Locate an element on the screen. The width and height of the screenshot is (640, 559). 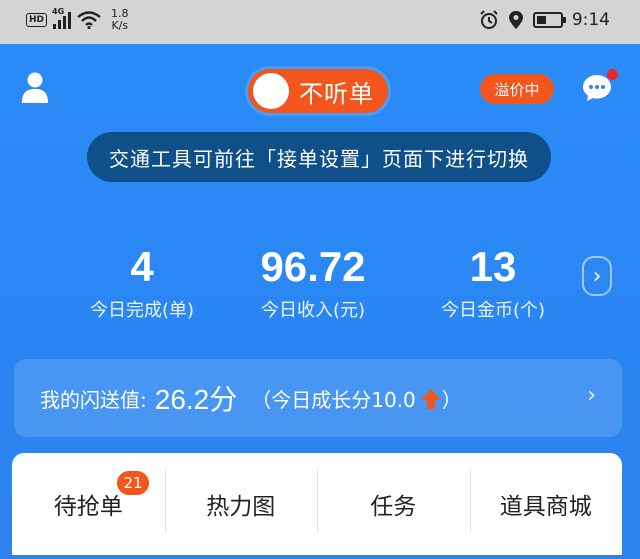
premium-badge: 溢价中 is located at coordinates (517, 89).